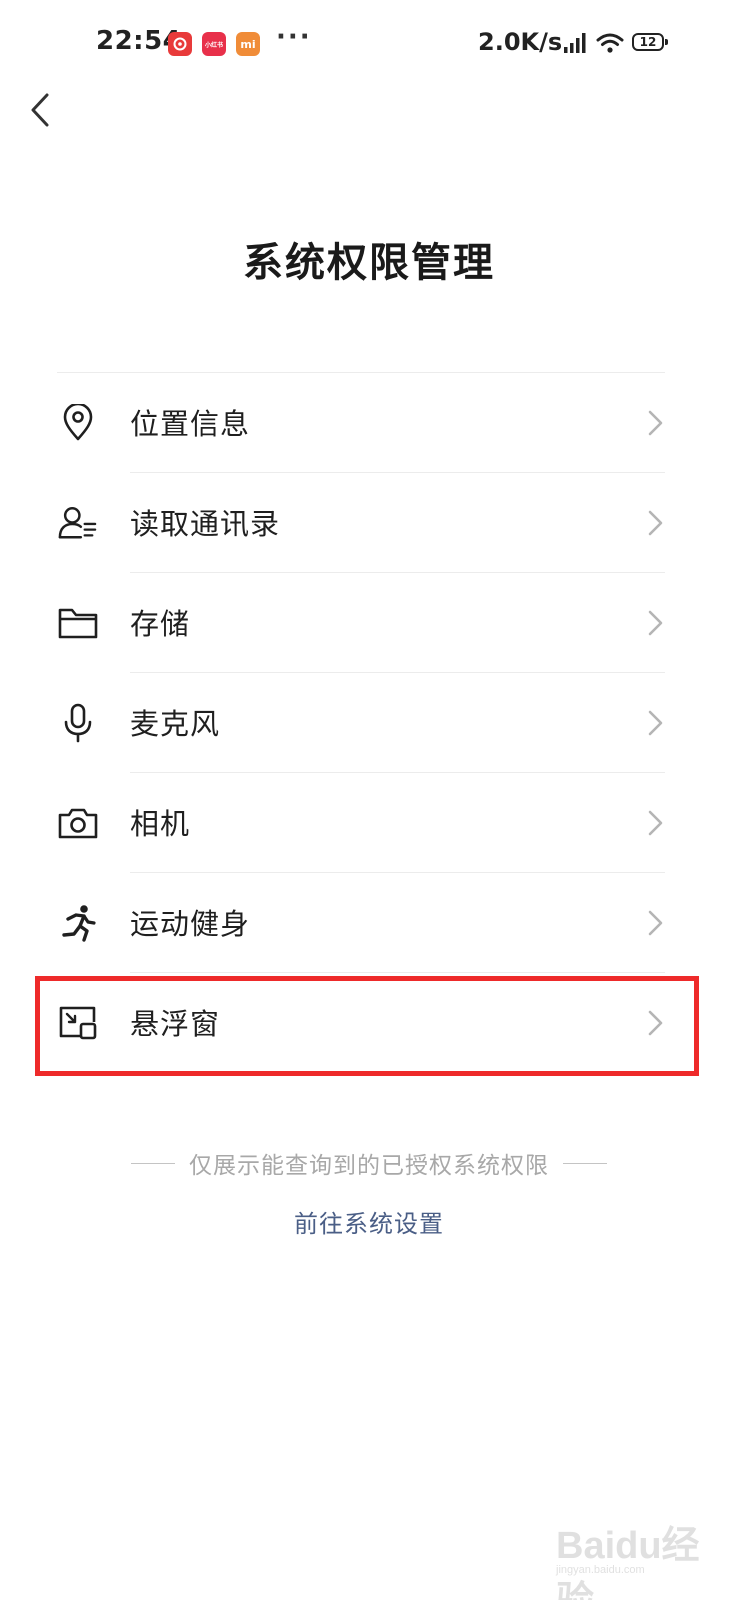 Image resolution: width=738 pixels, height=1600 pixels. Describe the element at coordinates (160, 824) in the screenshot. I see `permission-label: 相机` at that location.